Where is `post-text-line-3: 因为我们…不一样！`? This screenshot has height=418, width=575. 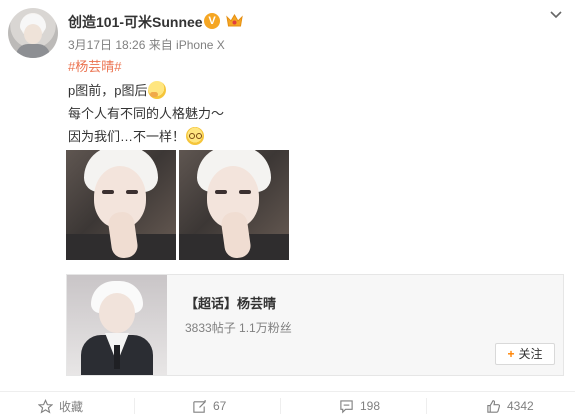 post-text-line-3: 因为我们…不一样！ is located at coordinates (136, 135).